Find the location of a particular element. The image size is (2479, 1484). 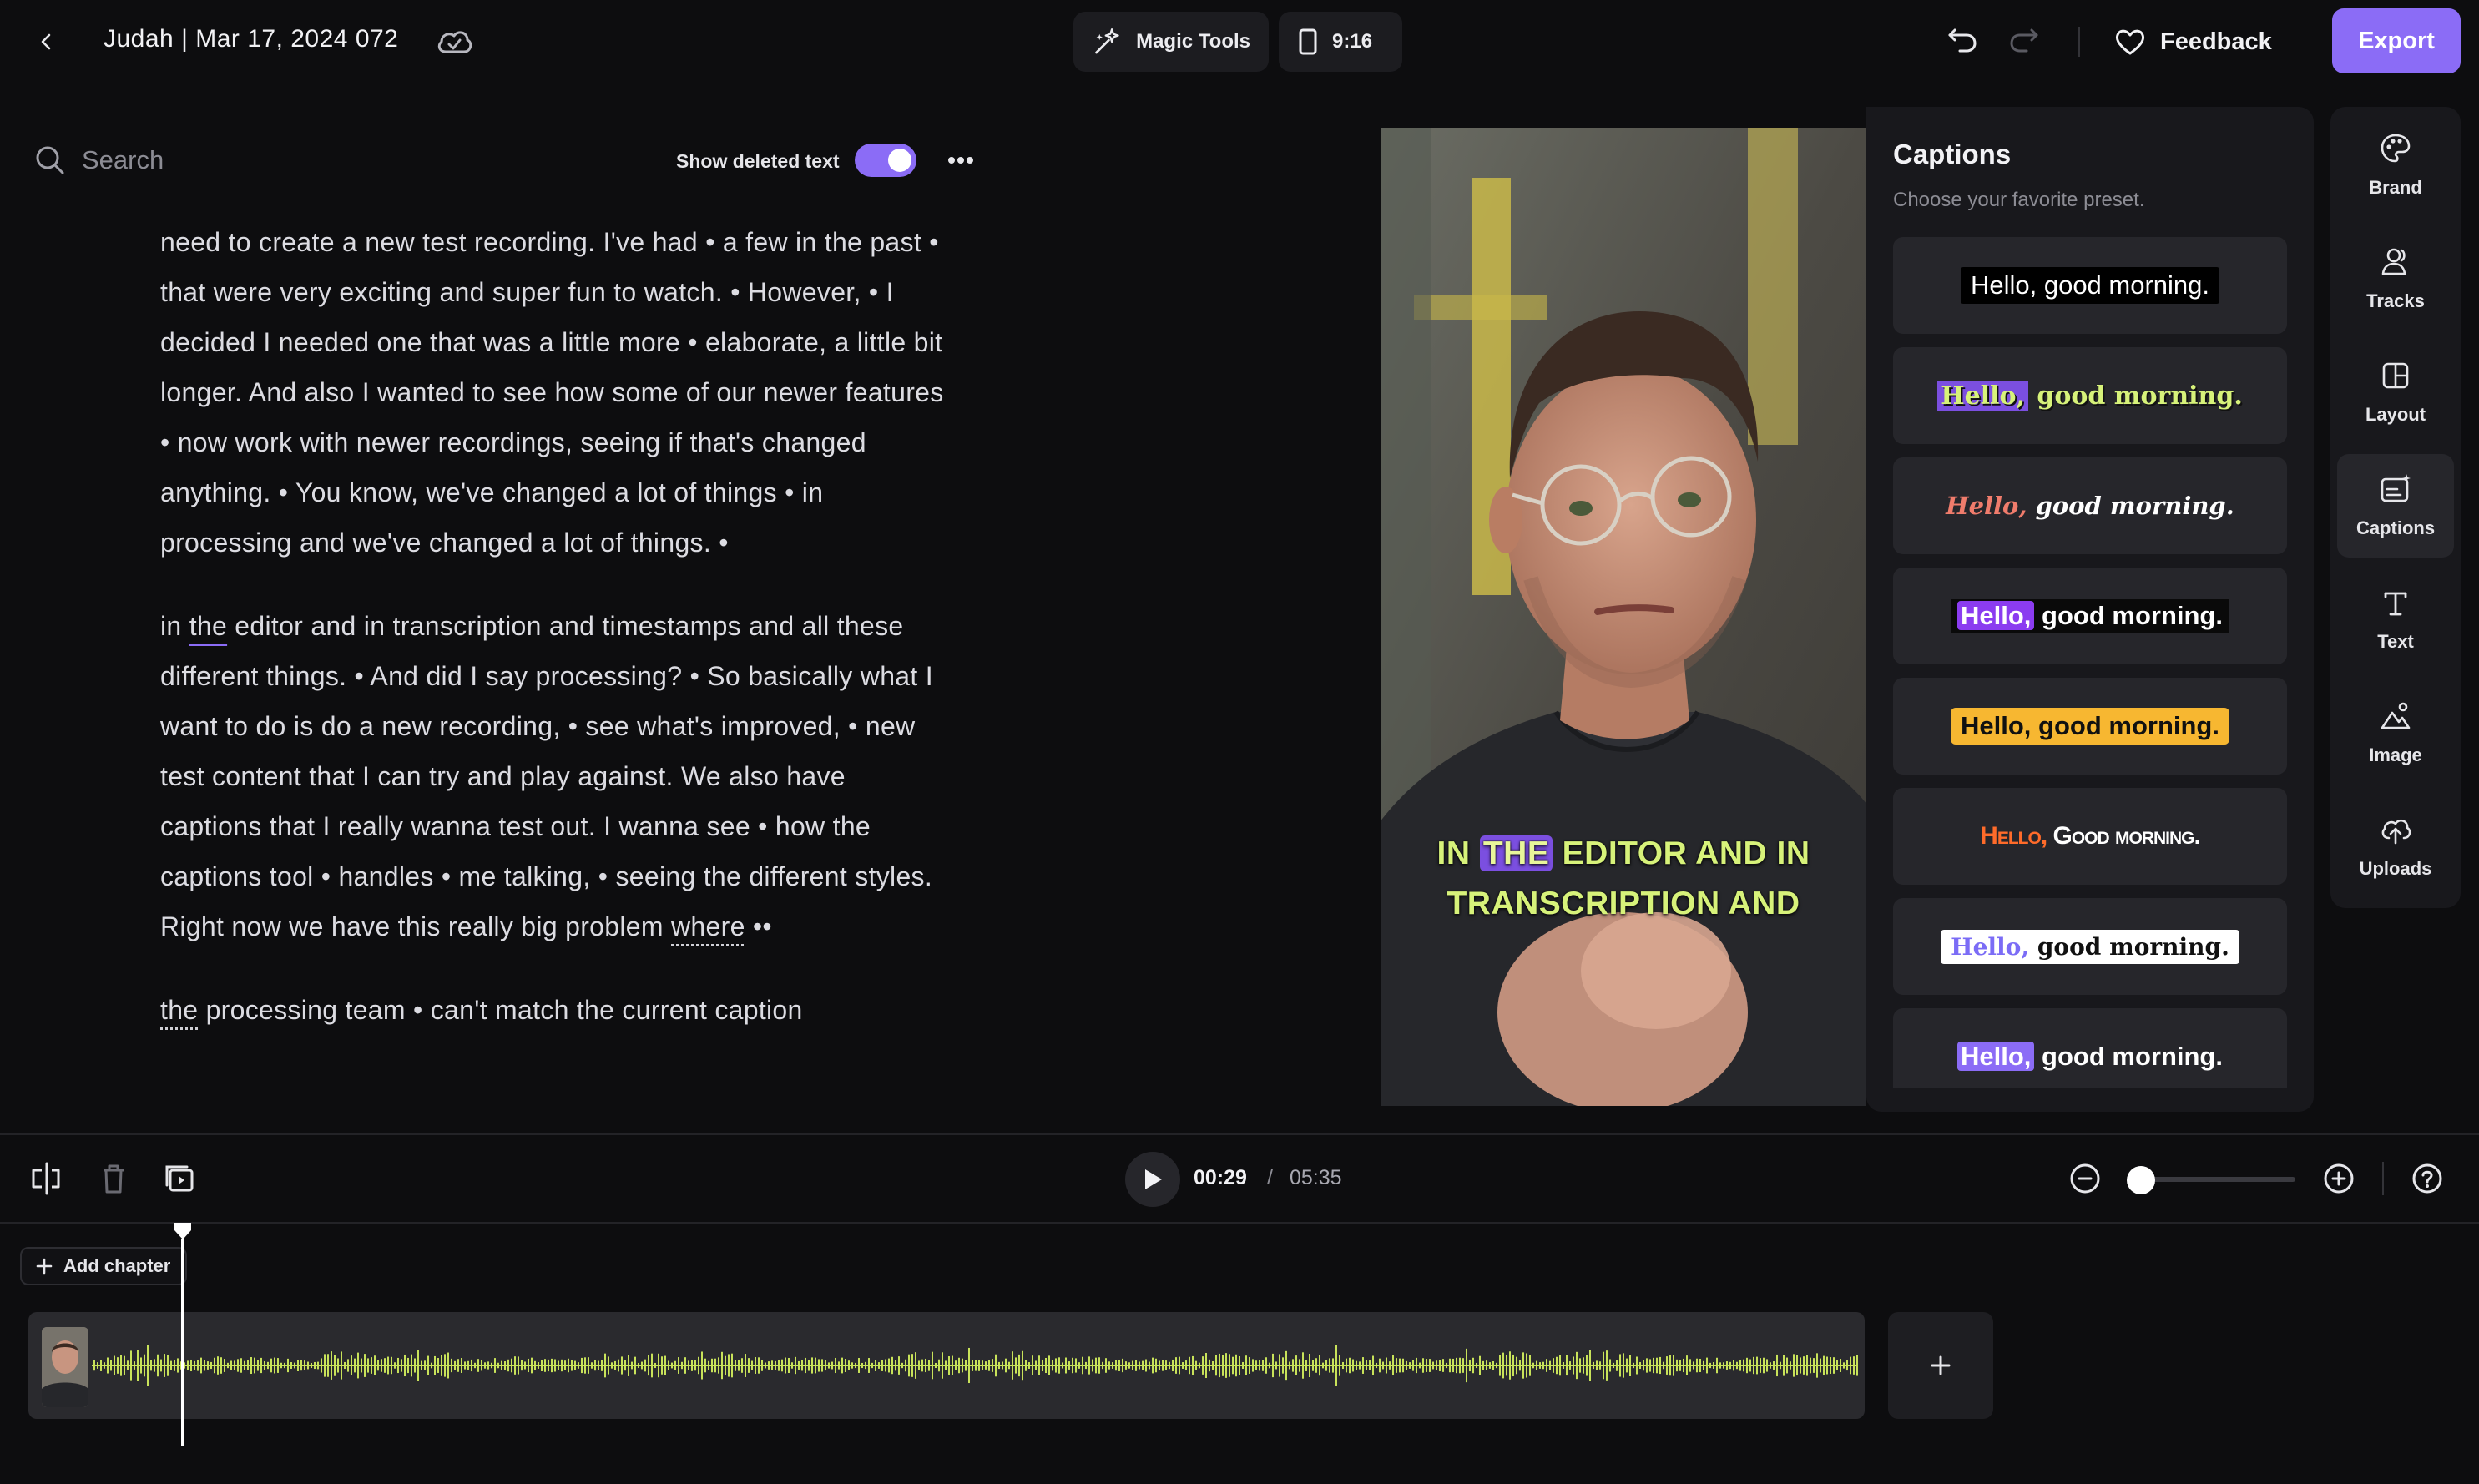

caption-preset-4: Hello, good morning. is located at coordinates (2090, 616).